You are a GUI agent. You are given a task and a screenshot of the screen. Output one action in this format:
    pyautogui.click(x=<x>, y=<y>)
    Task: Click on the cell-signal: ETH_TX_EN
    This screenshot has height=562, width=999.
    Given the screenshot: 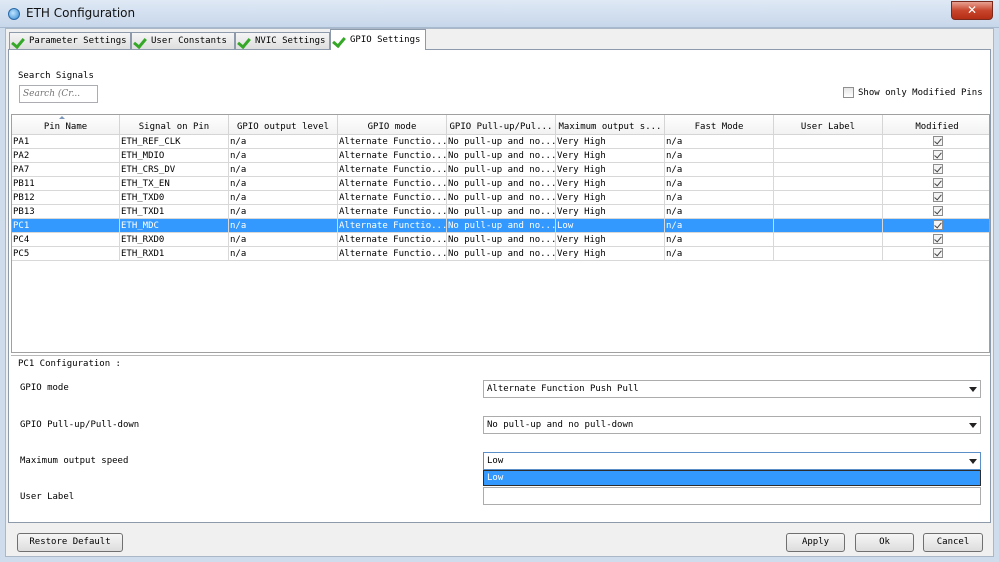 What is the action you would take?
    pyautogui.click(x=174, y=184)
    